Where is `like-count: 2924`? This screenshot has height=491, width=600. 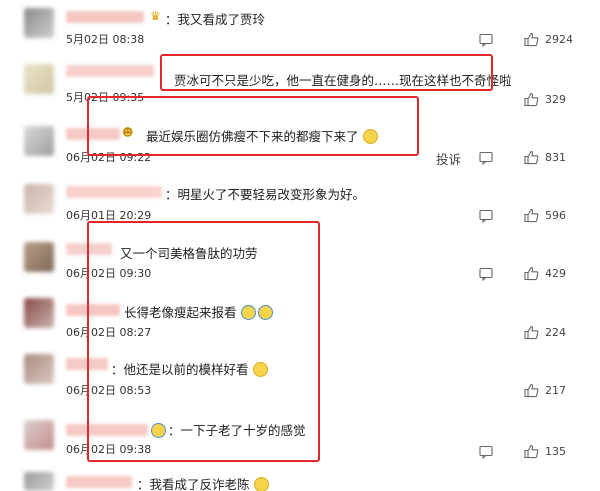
like-count: 2924 is located at coordinates (559, 39).